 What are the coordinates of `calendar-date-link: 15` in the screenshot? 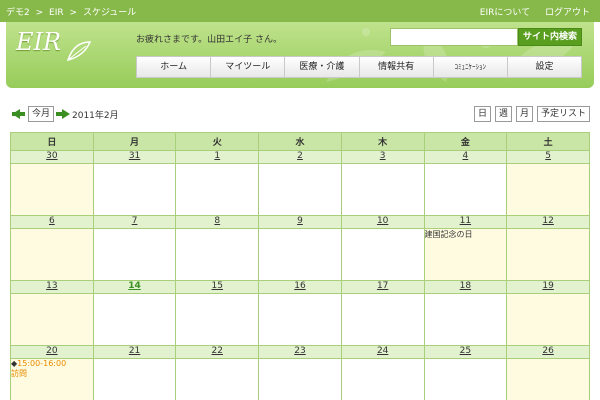 It's located at (217, 286).